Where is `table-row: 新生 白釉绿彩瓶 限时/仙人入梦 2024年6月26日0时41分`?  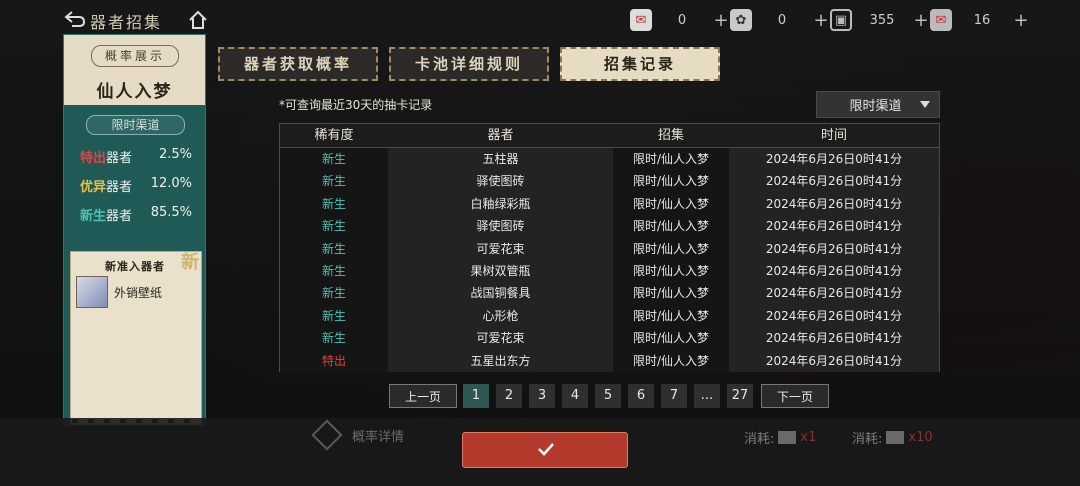
table-row: 新生 白釉绿彩瓶 限时/仙人入梦 2024年6月26日0时41分 is located at coordinates (609, 204).